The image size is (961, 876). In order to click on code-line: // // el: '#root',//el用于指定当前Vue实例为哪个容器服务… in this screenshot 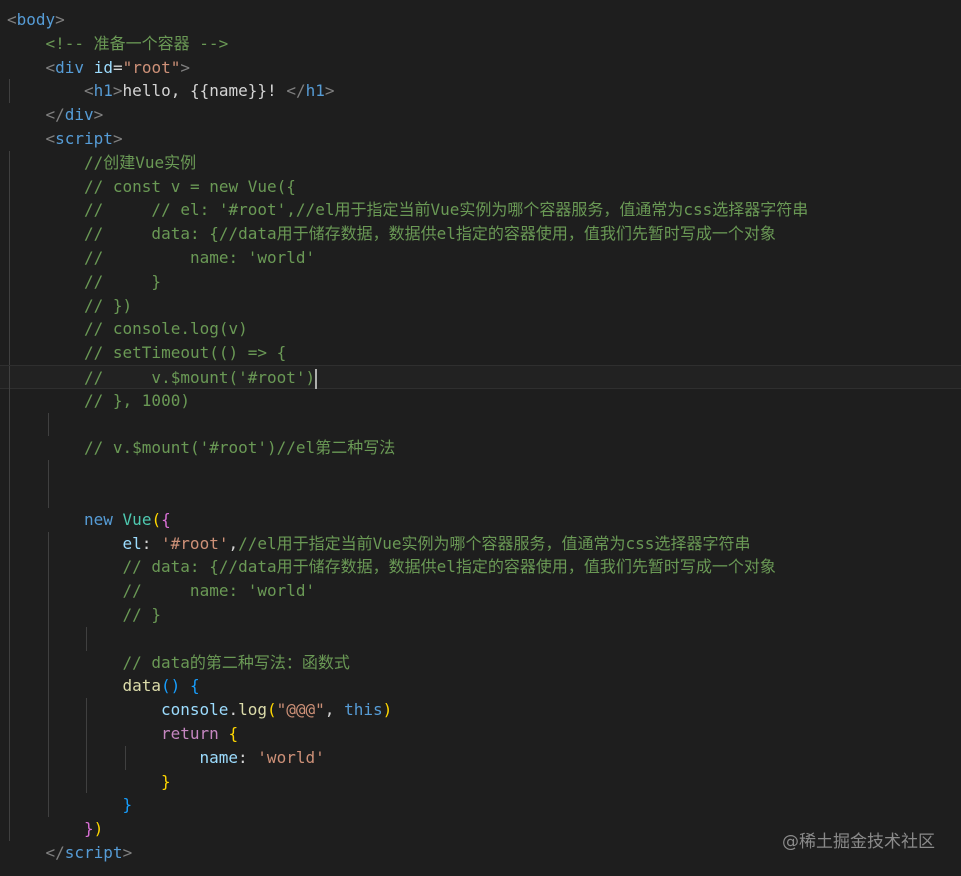, I will do `click(480, 210)`.